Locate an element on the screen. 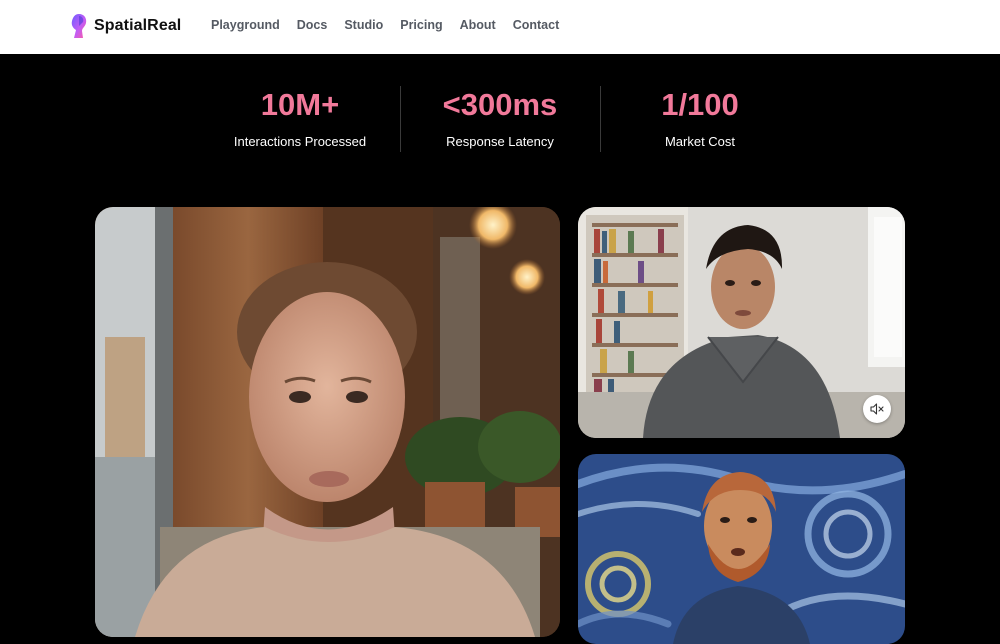  stat-latency: <300ms Response Latency is located at coordinates (500, 119).